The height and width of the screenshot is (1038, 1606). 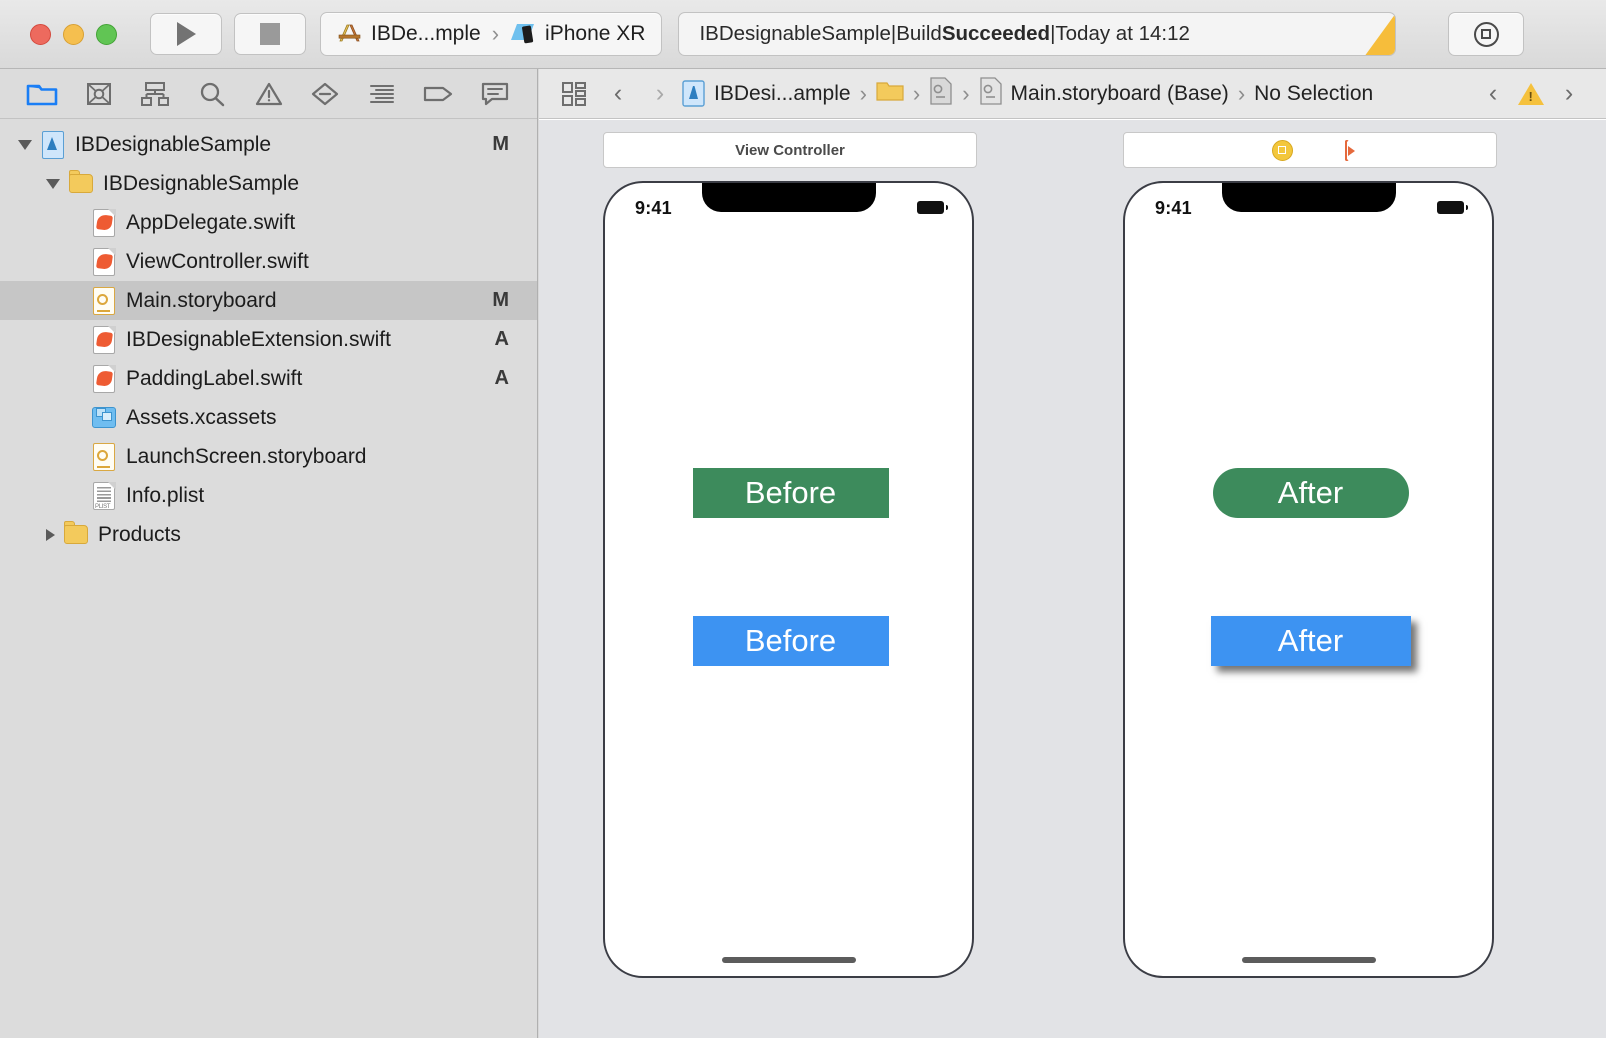 I want to click on file-tree-row: ViewController.swift, so click(x=268, y=261).